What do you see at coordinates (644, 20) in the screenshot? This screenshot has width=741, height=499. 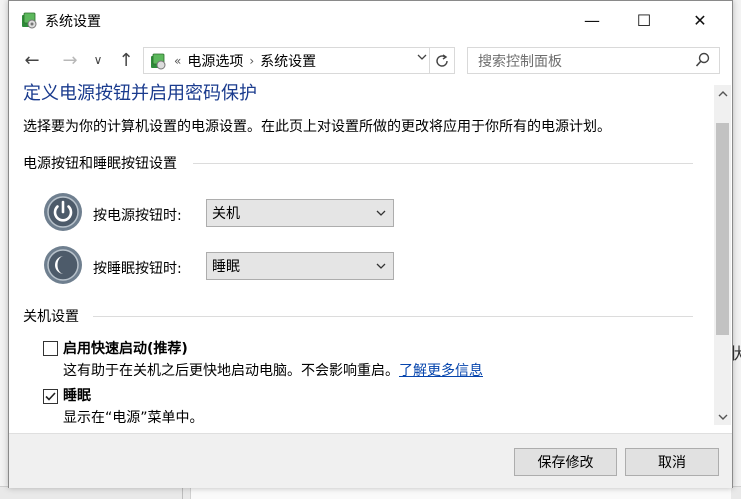 I see `maximize-button: ☐` at bounding box center [644, 20].